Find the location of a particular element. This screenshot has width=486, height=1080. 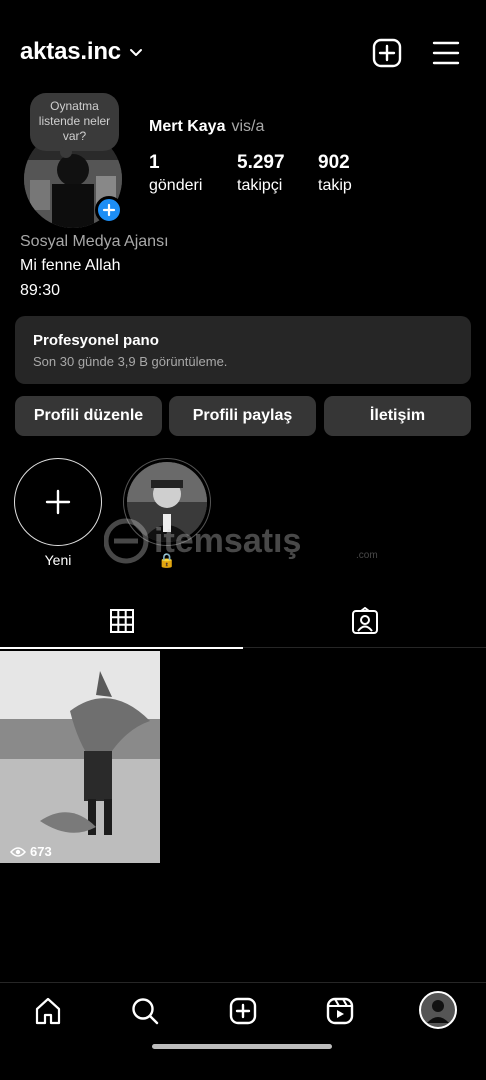

nav-search is located at coordinates (145, 1011).